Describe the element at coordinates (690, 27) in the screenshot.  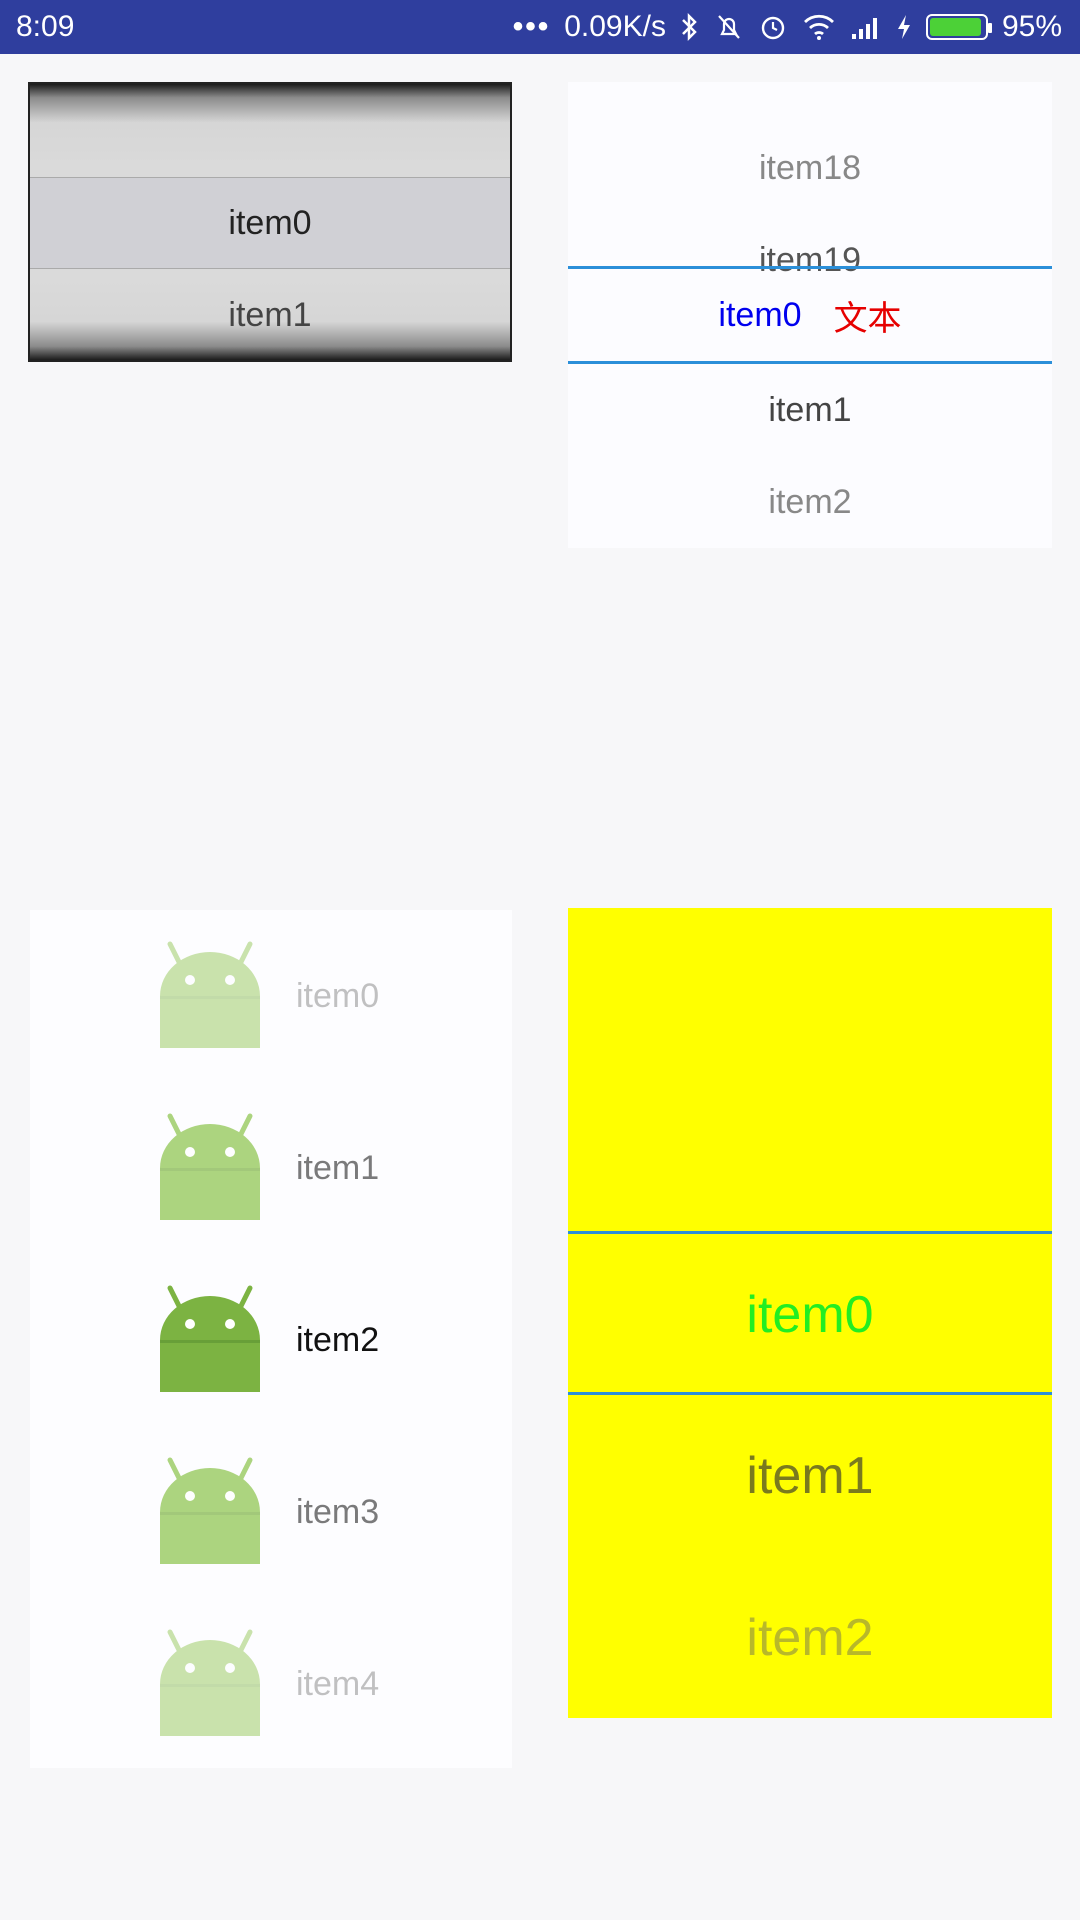
I see `bluetooth-icon` at that location.